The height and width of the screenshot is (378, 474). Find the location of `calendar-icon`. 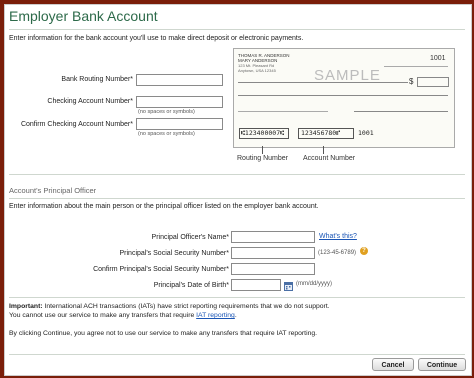

calendar-icon is located at coordinates (288, 284).